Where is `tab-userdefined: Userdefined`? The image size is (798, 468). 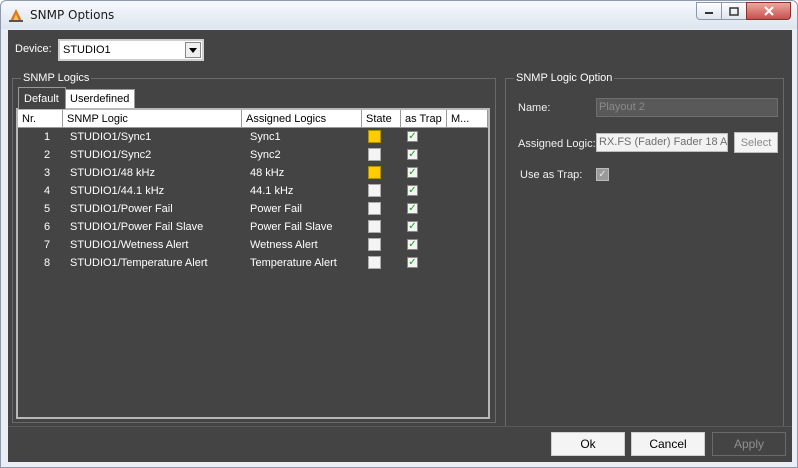 tab-userdefined: Userdefined is located at coordinates (100, 99).